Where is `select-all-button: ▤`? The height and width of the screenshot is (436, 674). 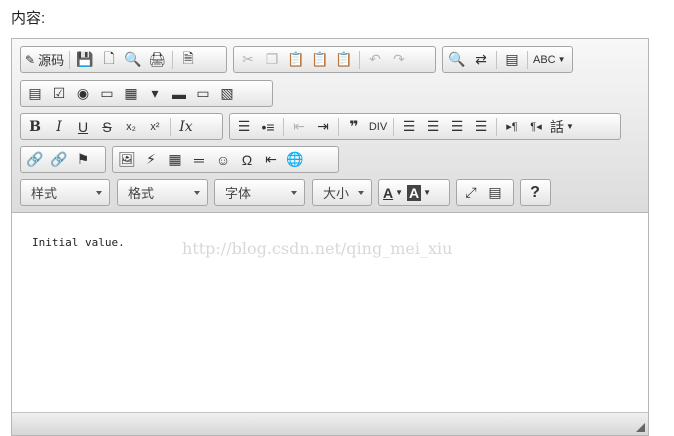 select-all-button: ▤ is located at coordinates (512, 59).